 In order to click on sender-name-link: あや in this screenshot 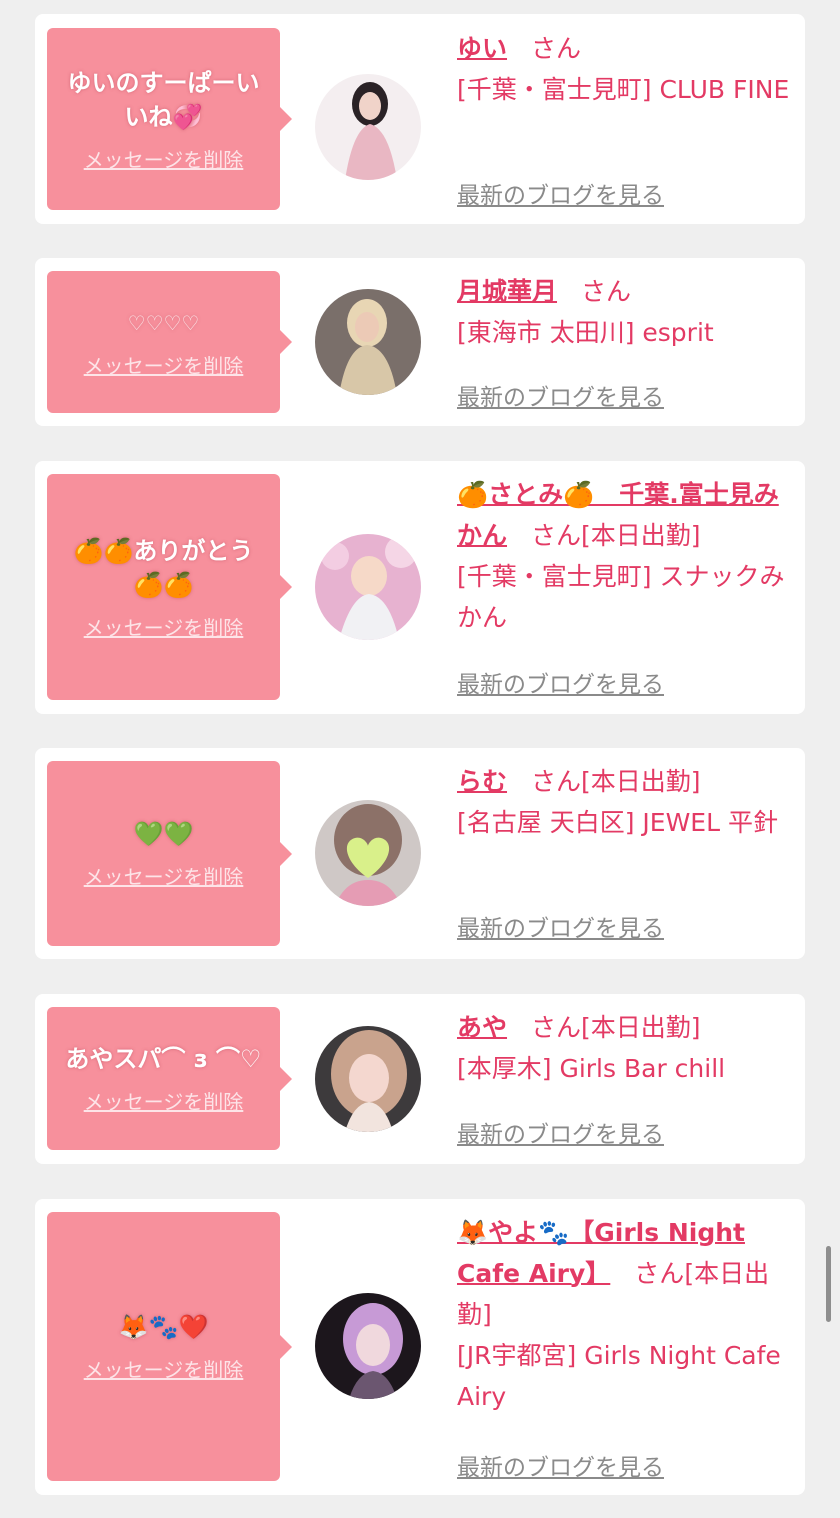, I will do `click(482, 1027)`.